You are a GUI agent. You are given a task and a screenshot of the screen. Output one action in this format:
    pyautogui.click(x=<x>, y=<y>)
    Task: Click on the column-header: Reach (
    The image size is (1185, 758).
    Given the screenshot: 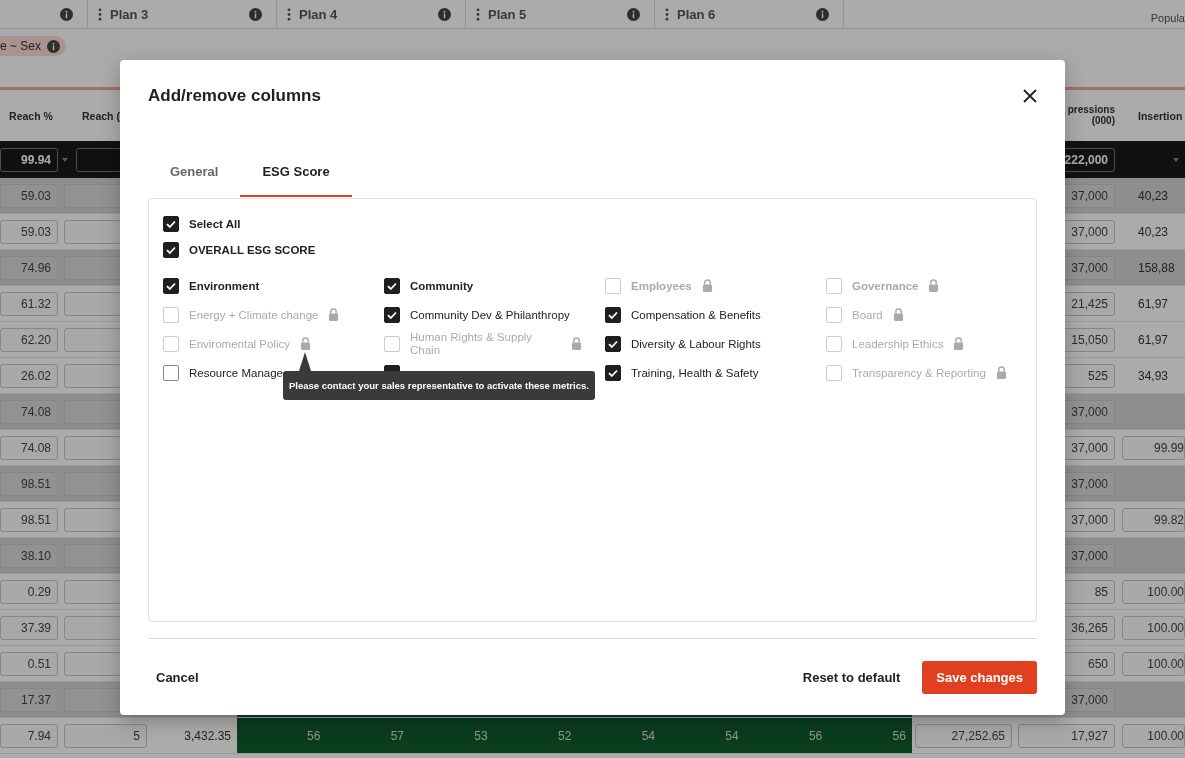 What is the action you would take?
    pyautogui.click(x=101, y=115)
    